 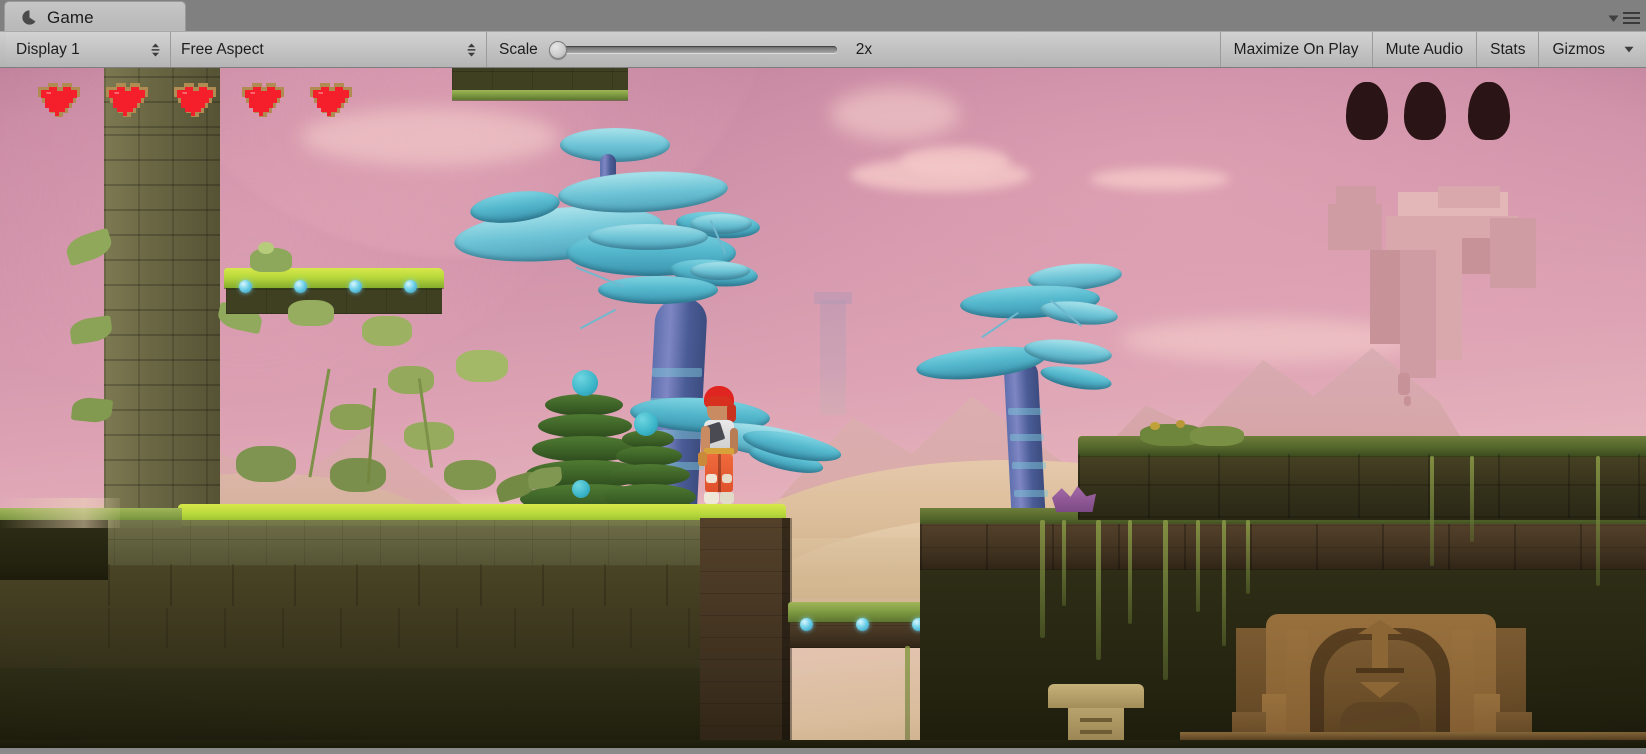 I want to click on toolbar-right-pad, so click(x=1643, y=49).